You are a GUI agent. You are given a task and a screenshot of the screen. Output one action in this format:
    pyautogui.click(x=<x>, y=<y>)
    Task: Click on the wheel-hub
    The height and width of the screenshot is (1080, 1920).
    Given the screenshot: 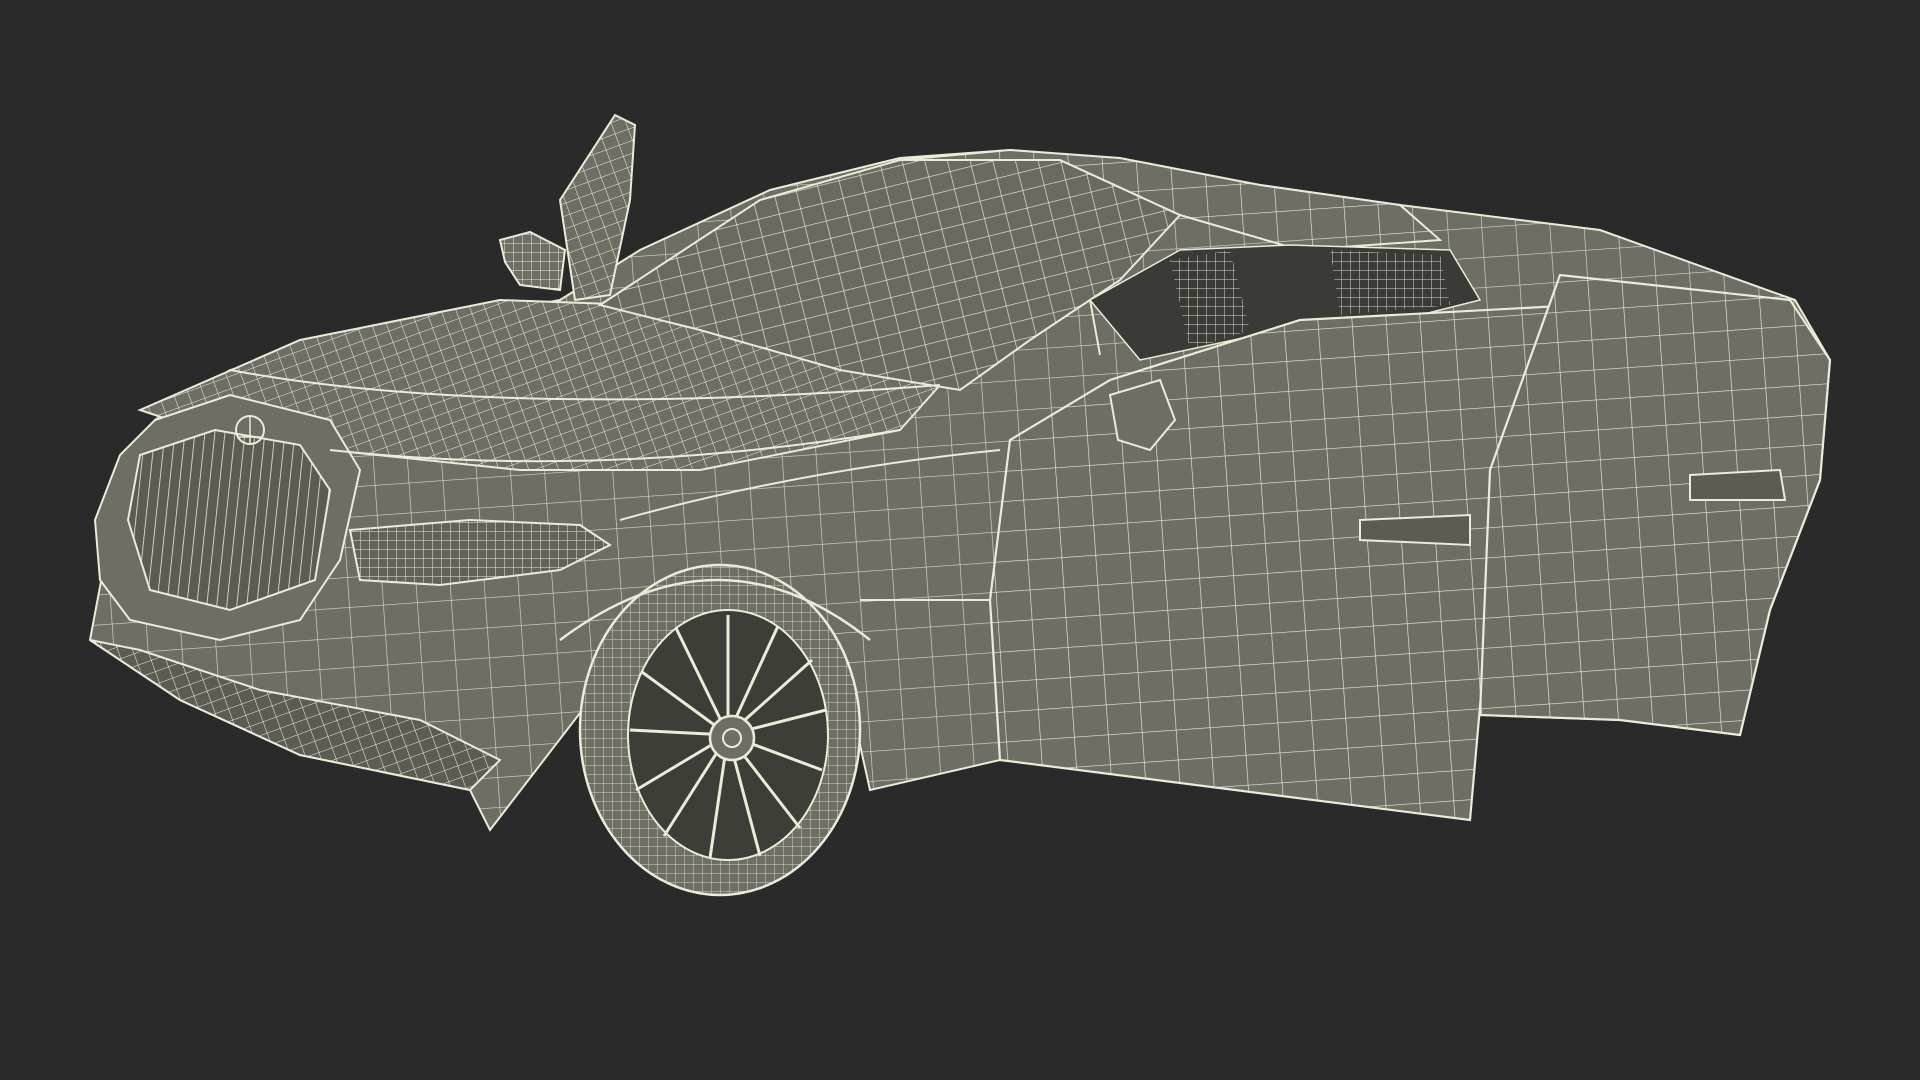 What is the action you would take?
    pyautogui.click(x=732, y=738)
    